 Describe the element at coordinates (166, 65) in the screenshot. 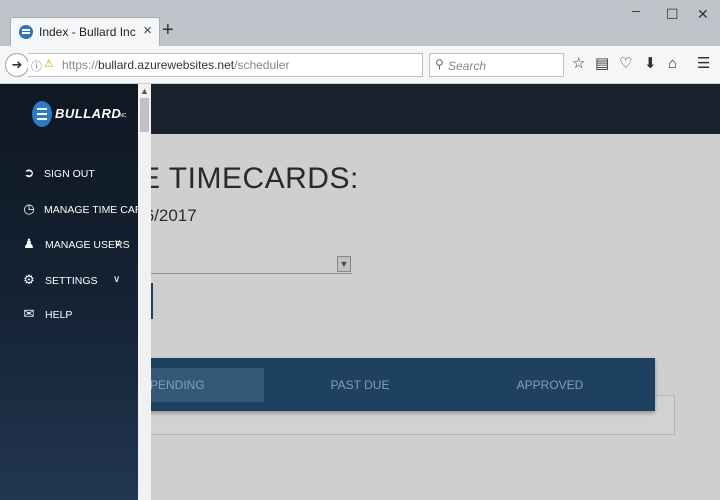

I see `url-host: bullard.azurewebsites.net` at that location.